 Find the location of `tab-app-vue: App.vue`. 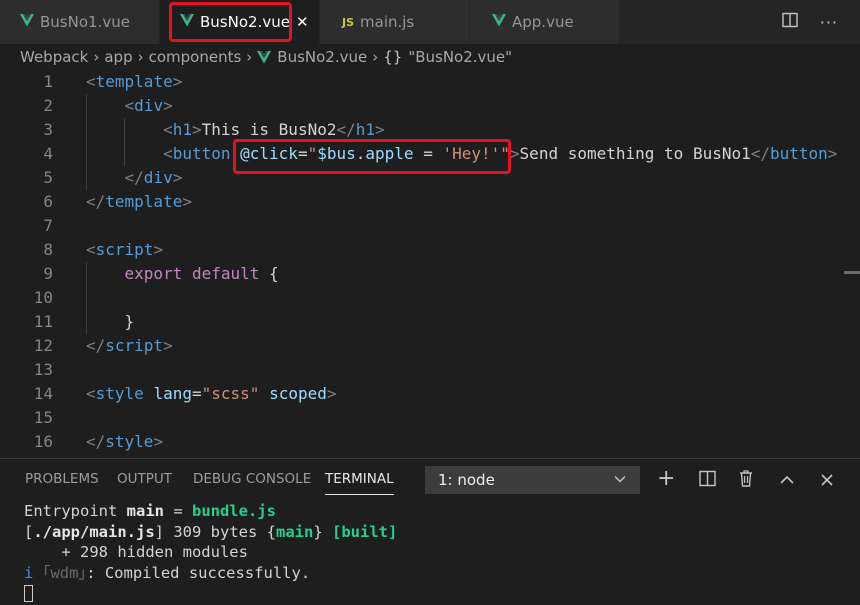

tab-app-vue: App.vue is located at coordinates (545, 22).